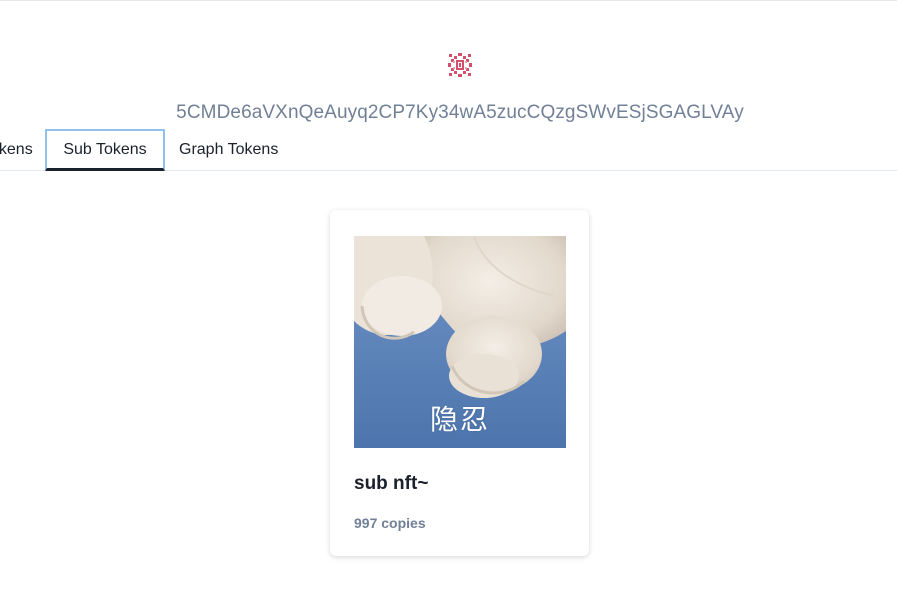 This screenshot has width=897, height=610. Describe the element at coordinates (21, 150) in the screenshot. I see `tab-tokens: Tokens` at that location.